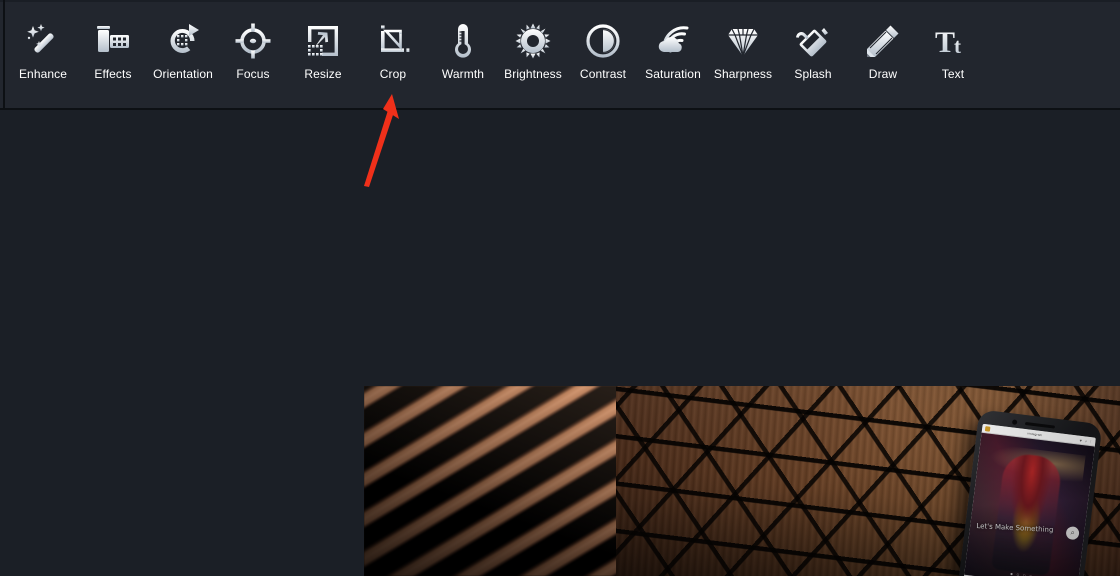 The width and height of the screenshot is (1120, 576). I want to click on tool-label: Text, so click(953, 74).